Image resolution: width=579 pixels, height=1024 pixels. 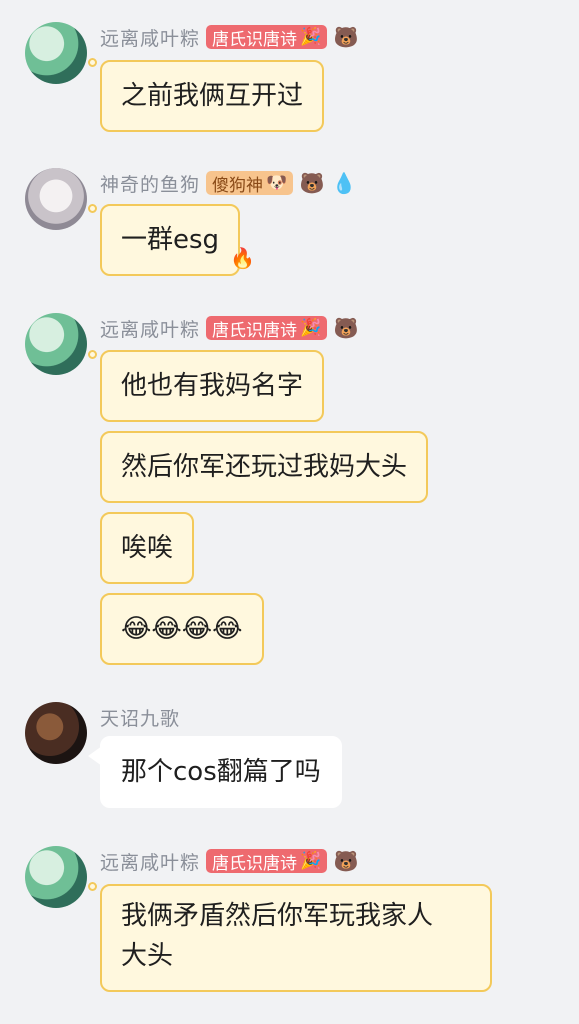 I want to click on message-text: 😂😂😂😂, so click(x=182, y=629).